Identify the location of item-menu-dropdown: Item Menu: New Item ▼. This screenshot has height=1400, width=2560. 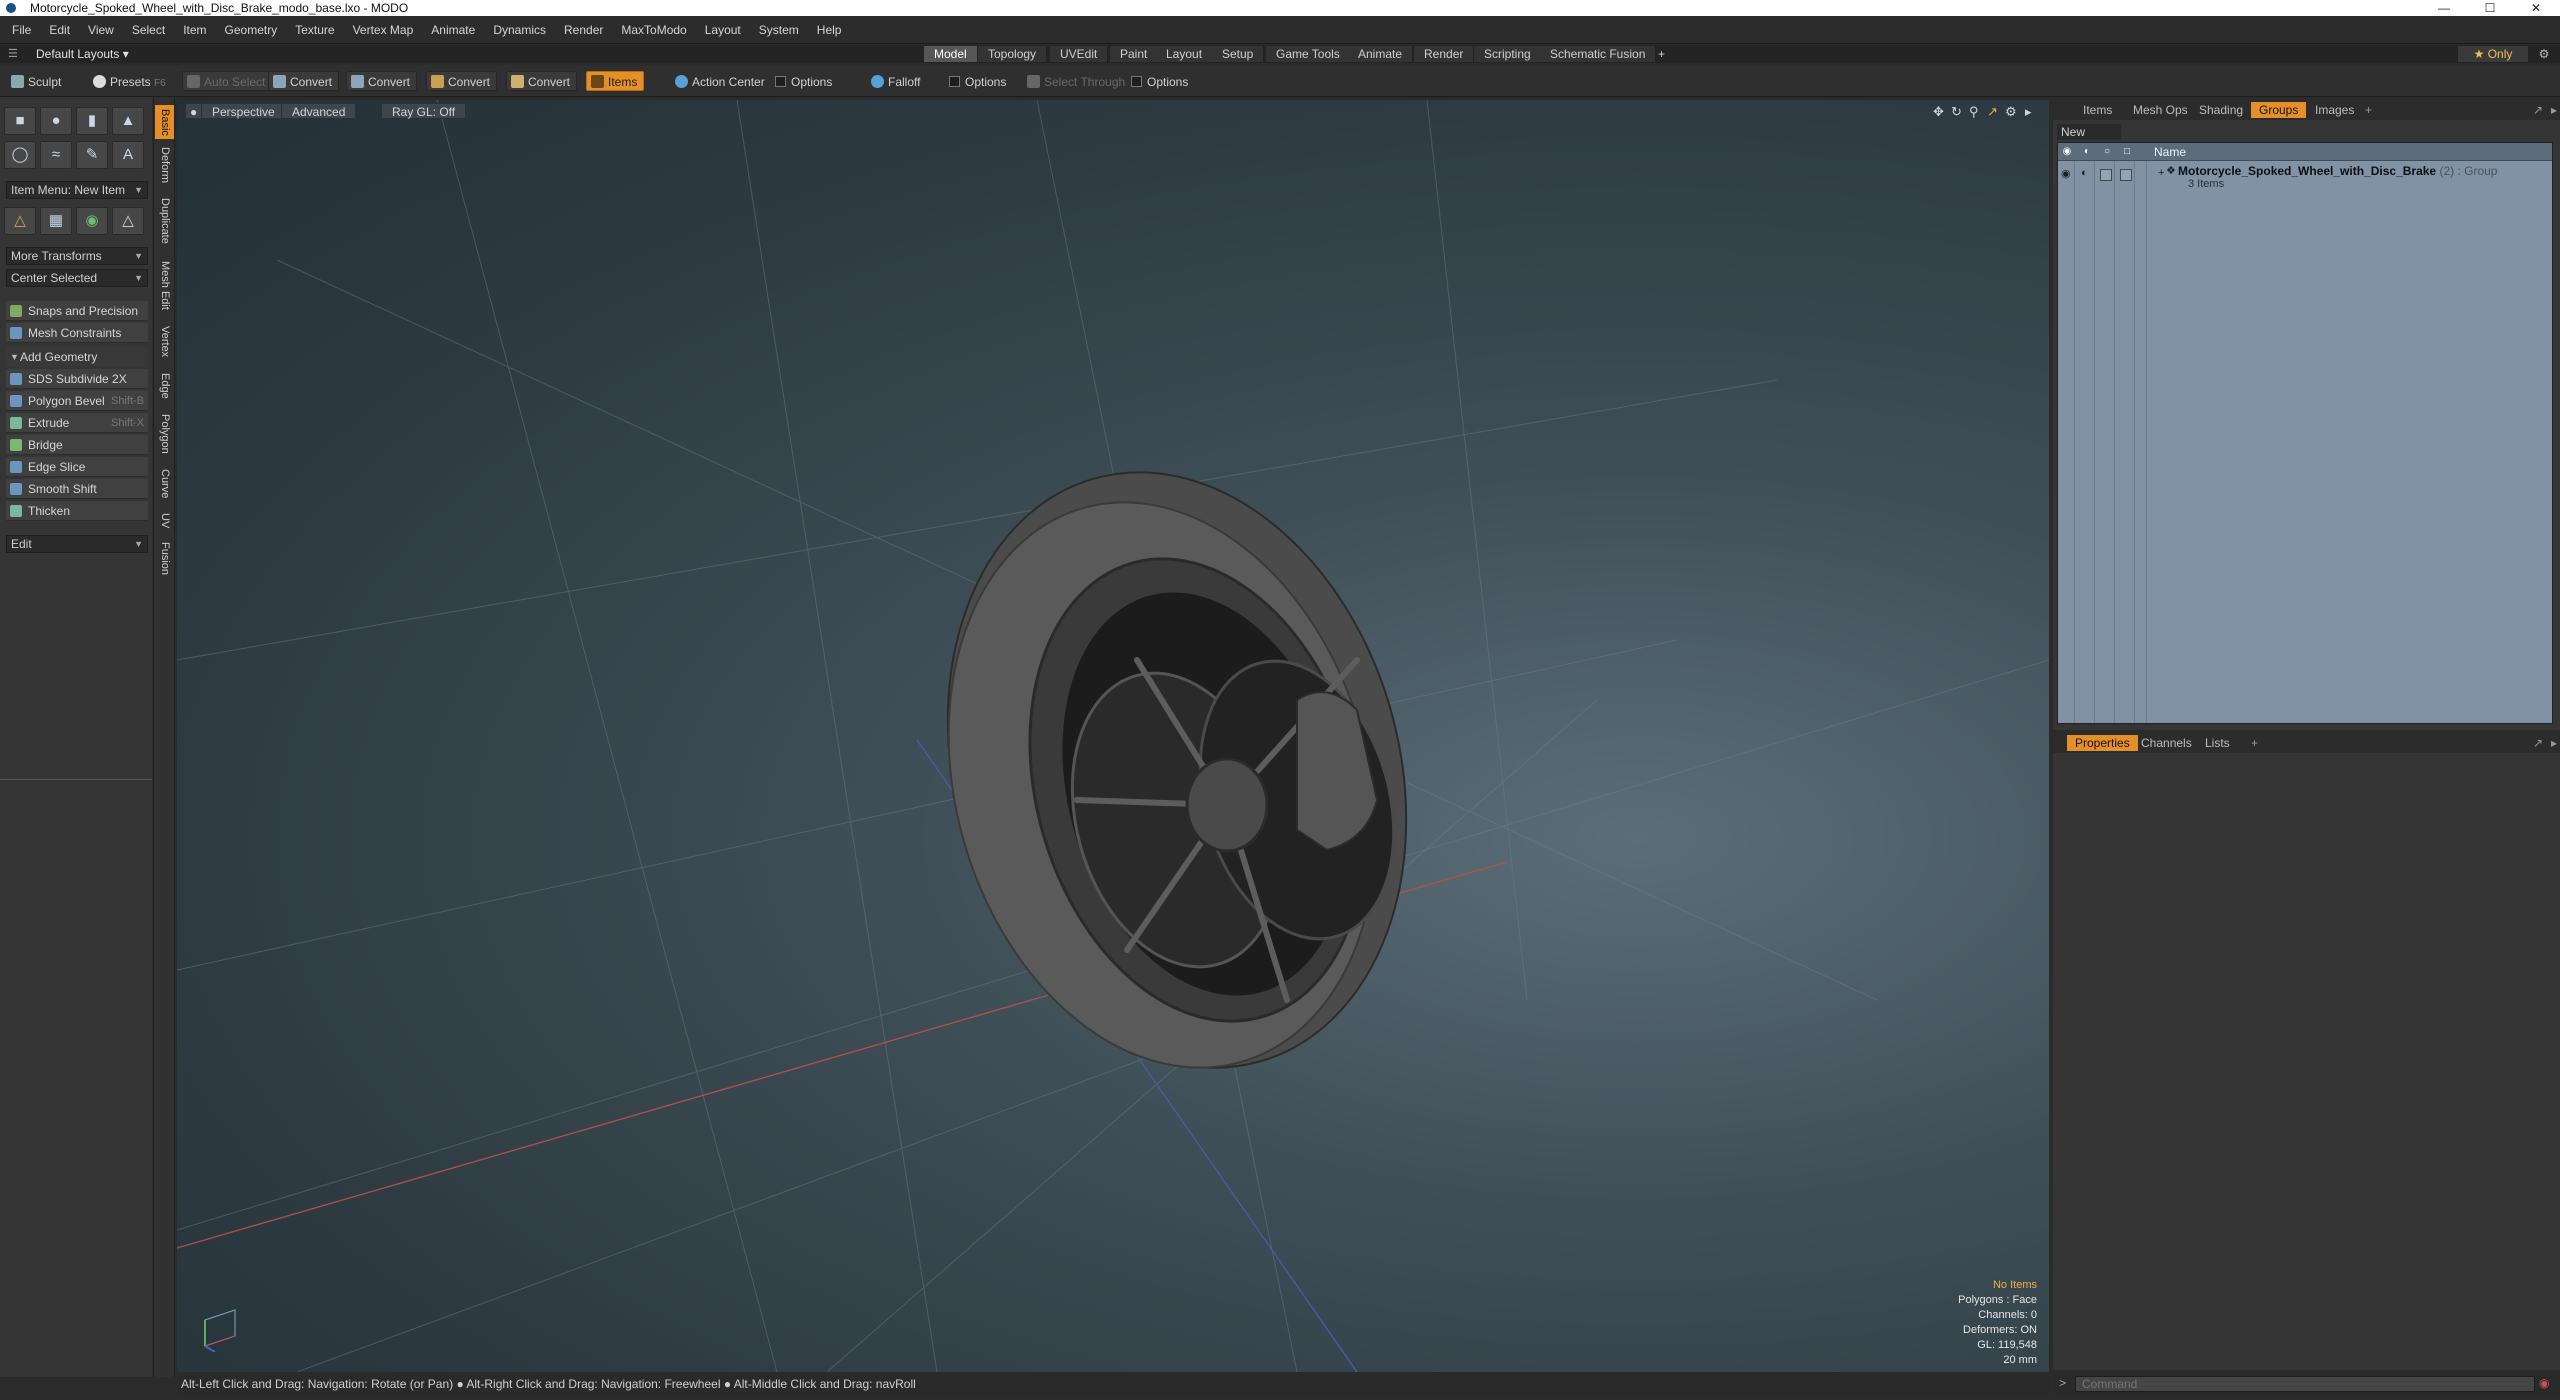
(77, 190).